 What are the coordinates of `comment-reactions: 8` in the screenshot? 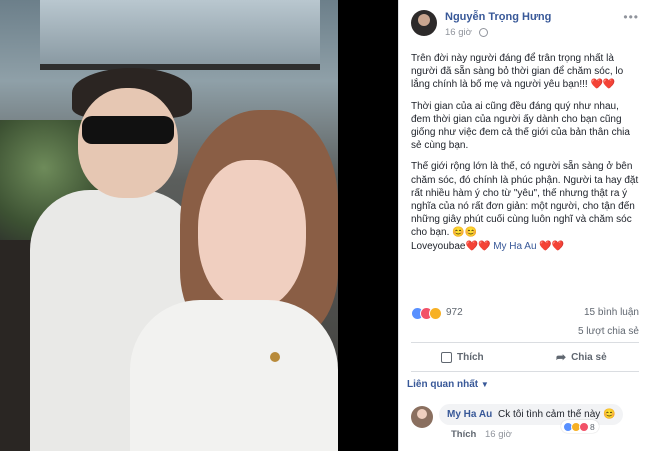 It's located at (580, 426).